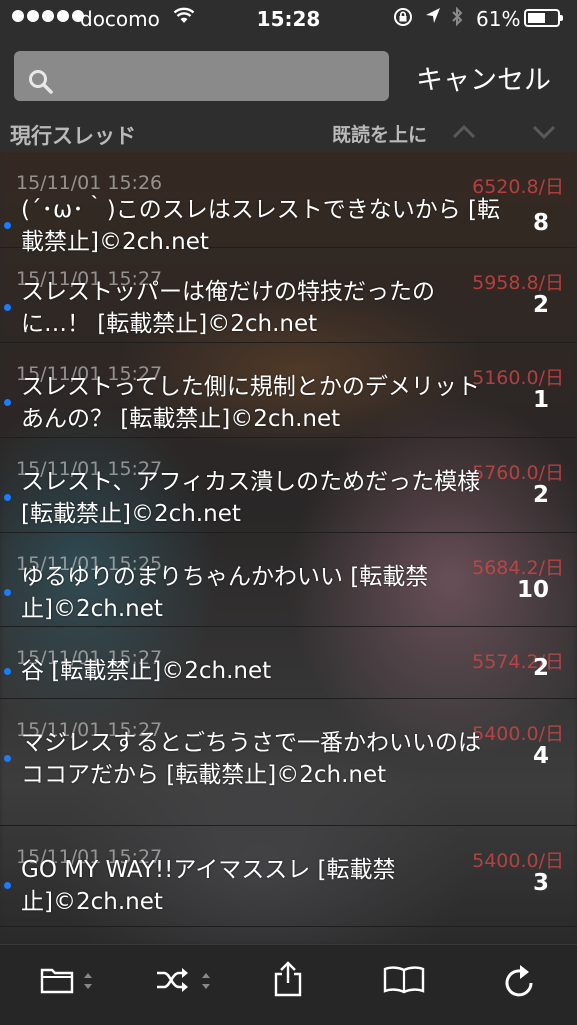  What do you see at coordinates (146, 671) in the screenshot?
I see `thread-title: 谷 [転載禁止]©2ch.net` at bounding box center [146, 671].